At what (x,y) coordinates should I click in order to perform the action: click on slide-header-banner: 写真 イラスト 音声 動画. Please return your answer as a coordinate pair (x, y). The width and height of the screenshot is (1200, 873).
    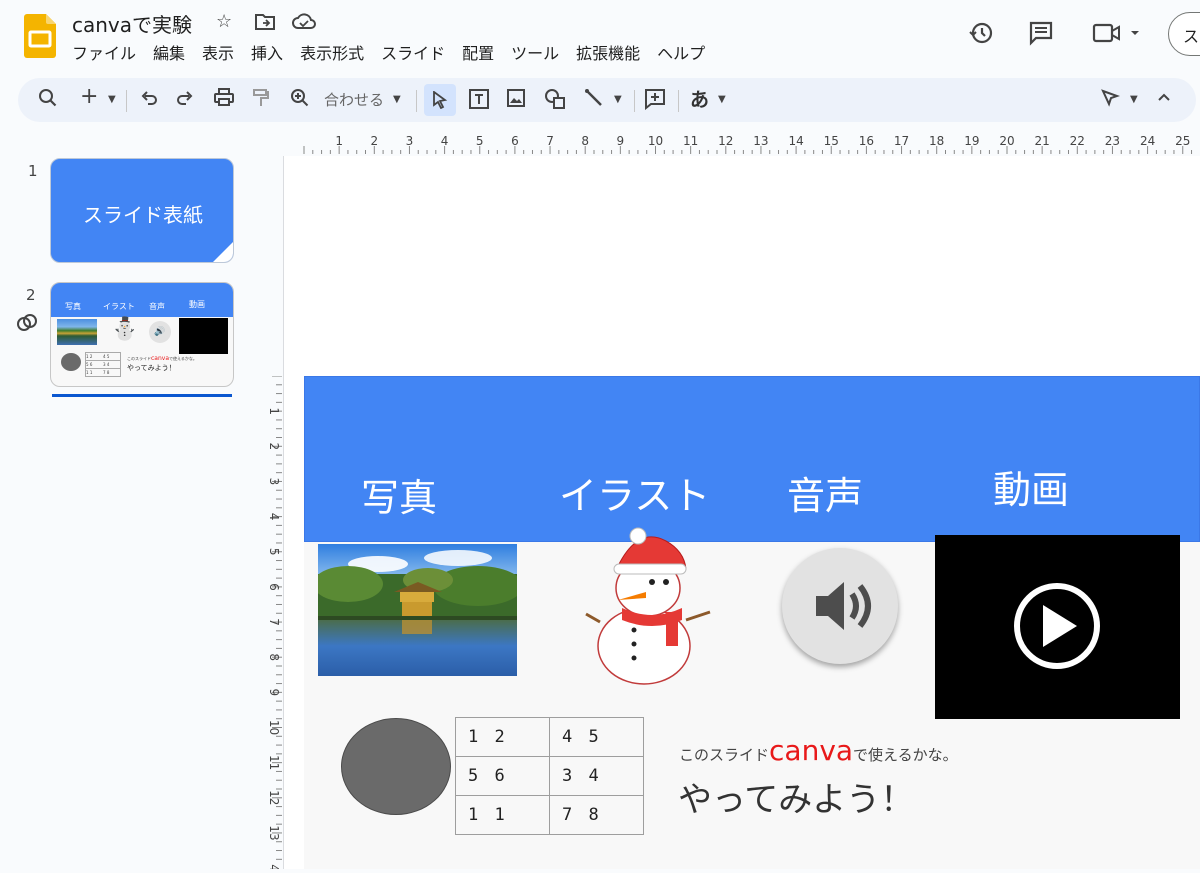
    Looking at the image, I should click on (752, 459).